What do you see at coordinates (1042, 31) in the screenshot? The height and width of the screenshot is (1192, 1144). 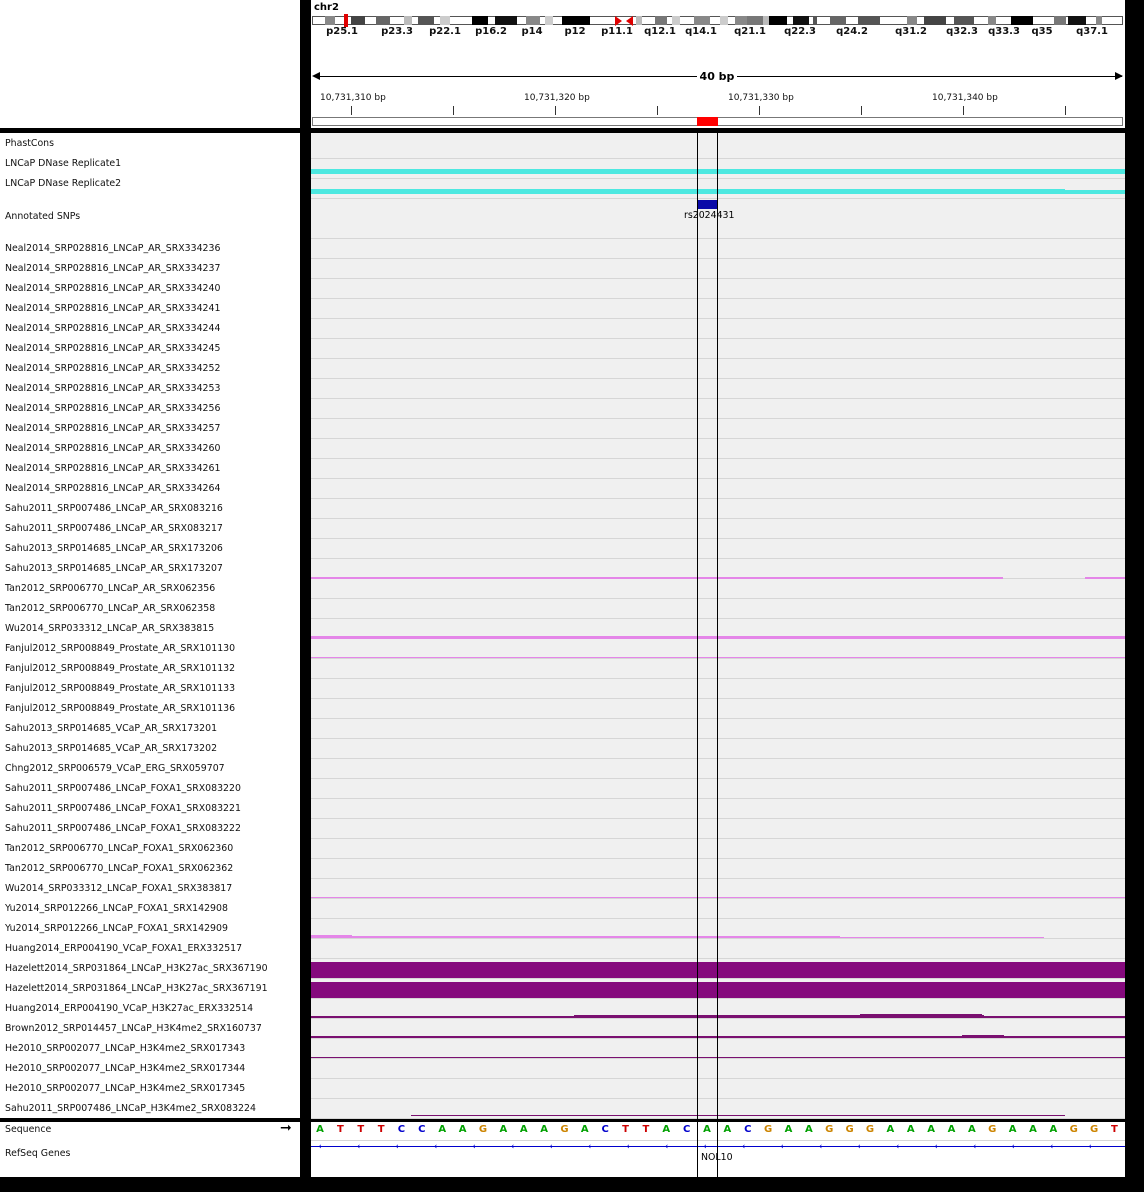 I see `ideogram-band-label: q35` at bounding box center [1042, 31].